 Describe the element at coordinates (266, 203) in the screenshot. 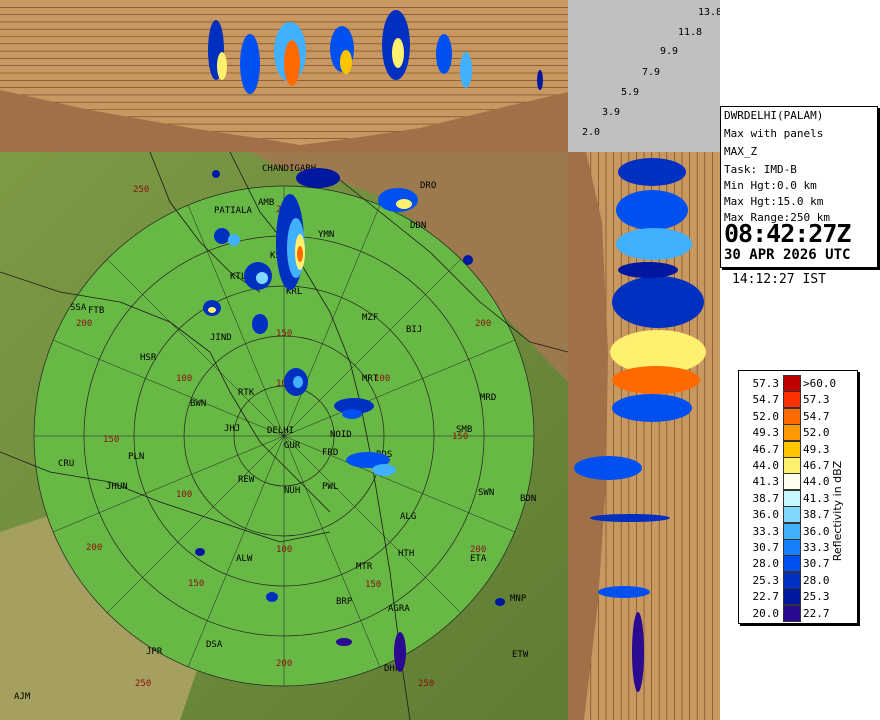

I see `place-label: AMB` at that location.